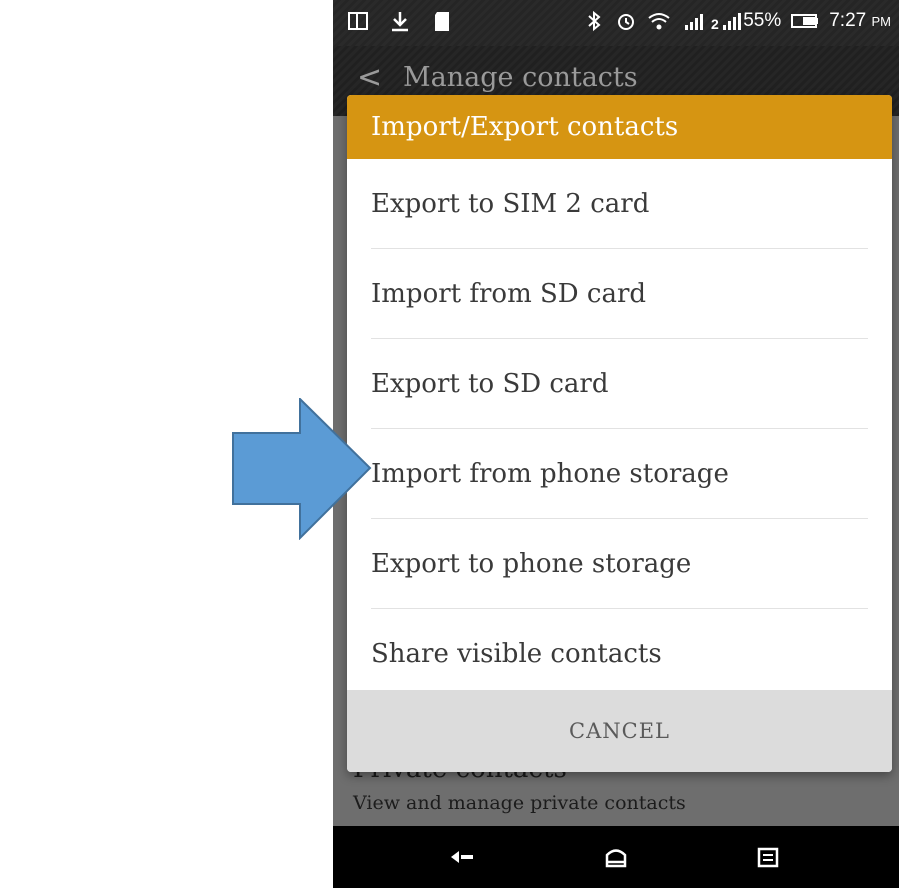 This screenshot has height=888, width=899. What do you see at coordinates (594, 21) in the screenshot?
I see `bluetooth-icon` at bounding box center [594, 21].